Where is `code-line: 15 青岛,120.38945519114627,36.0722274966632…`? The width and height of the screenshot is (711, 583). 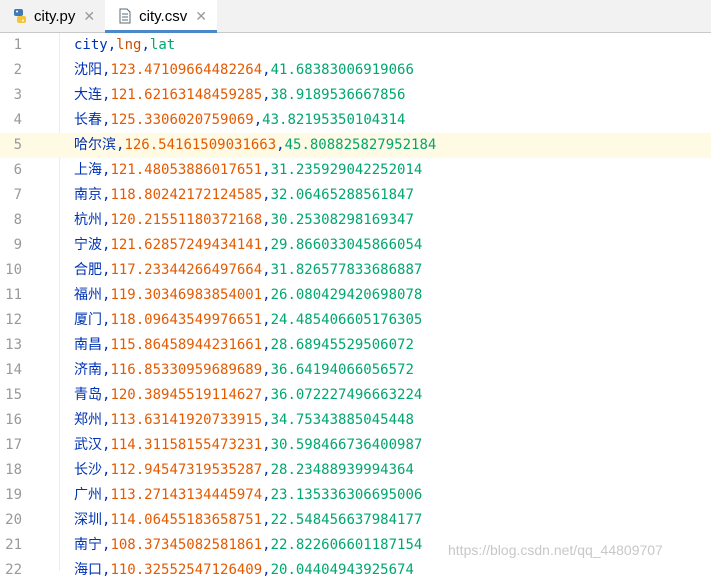 code-line: 15 青岛,120.38945519114627,36.0722274966632… is located at coordinates (355, 395).